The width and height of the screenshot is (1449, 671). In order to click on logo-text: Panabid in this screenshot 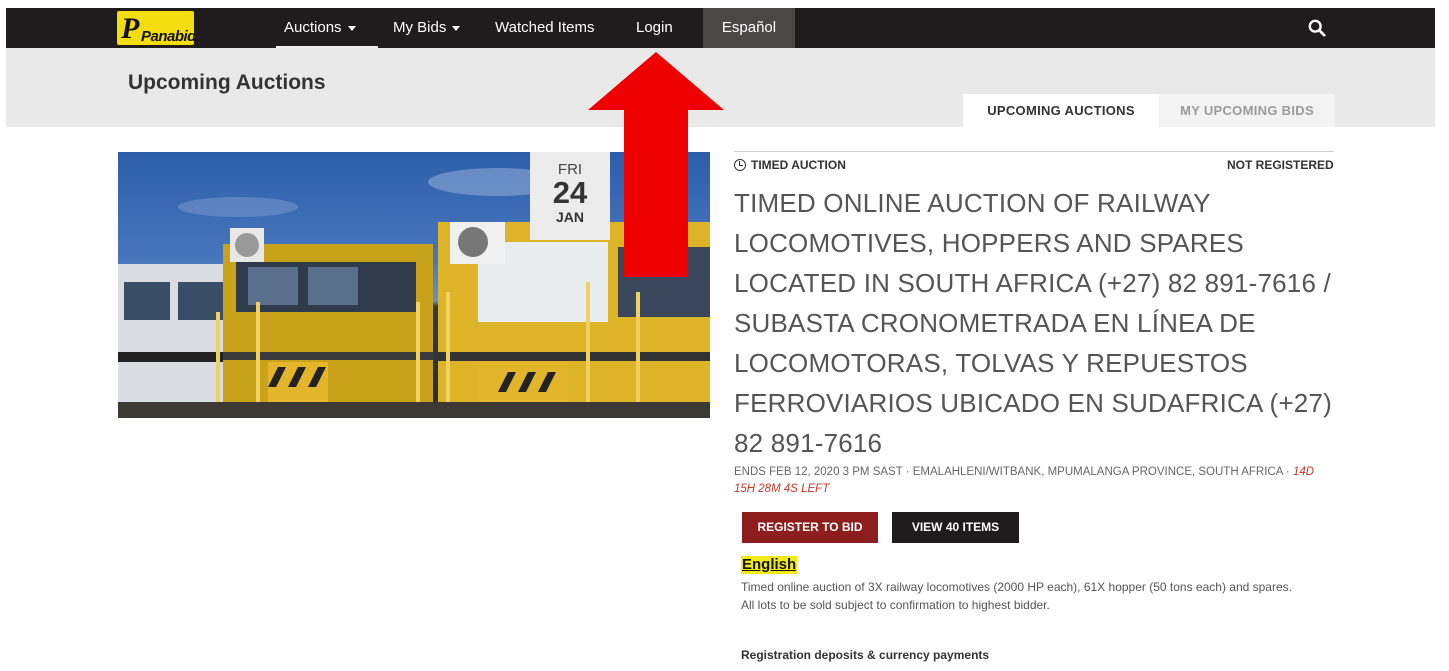, I will do `click(167, 36)`.